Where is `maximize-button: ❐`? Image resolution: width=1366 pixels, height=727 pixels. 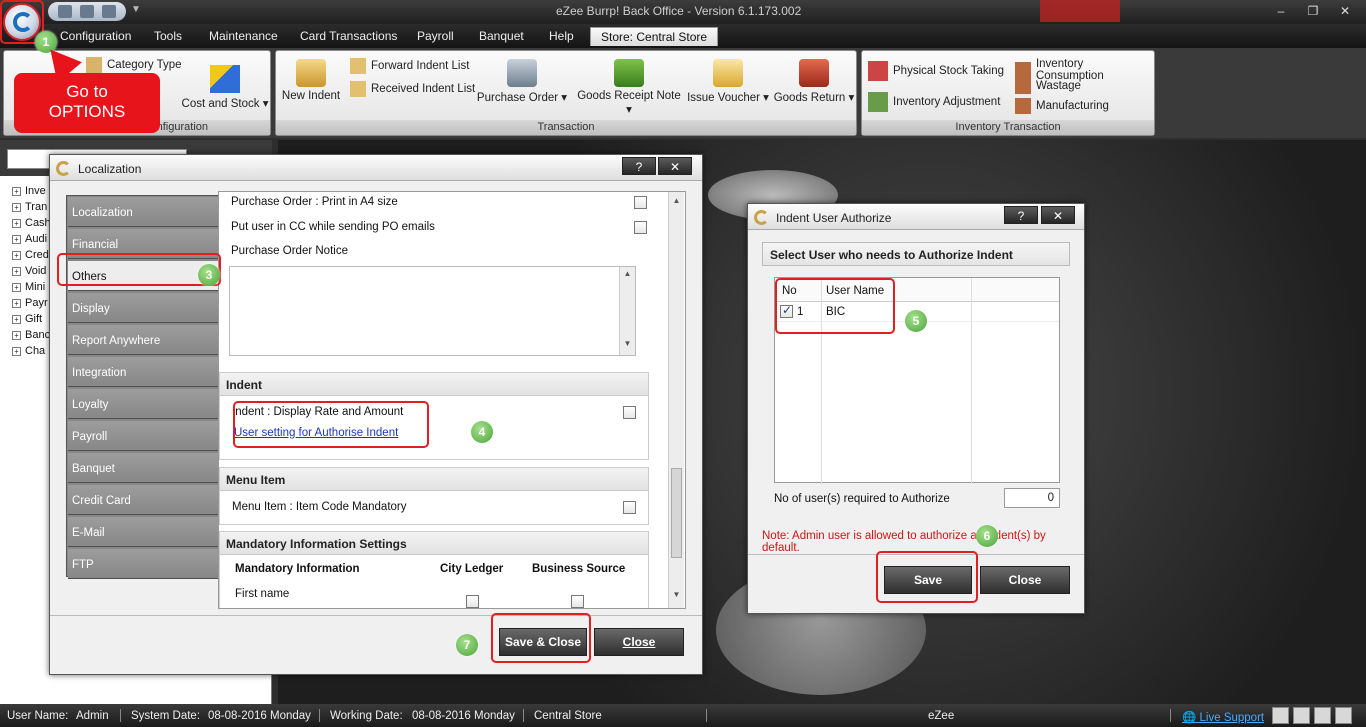 maximize-button: ❐ is located at coordinates (1313, 11).